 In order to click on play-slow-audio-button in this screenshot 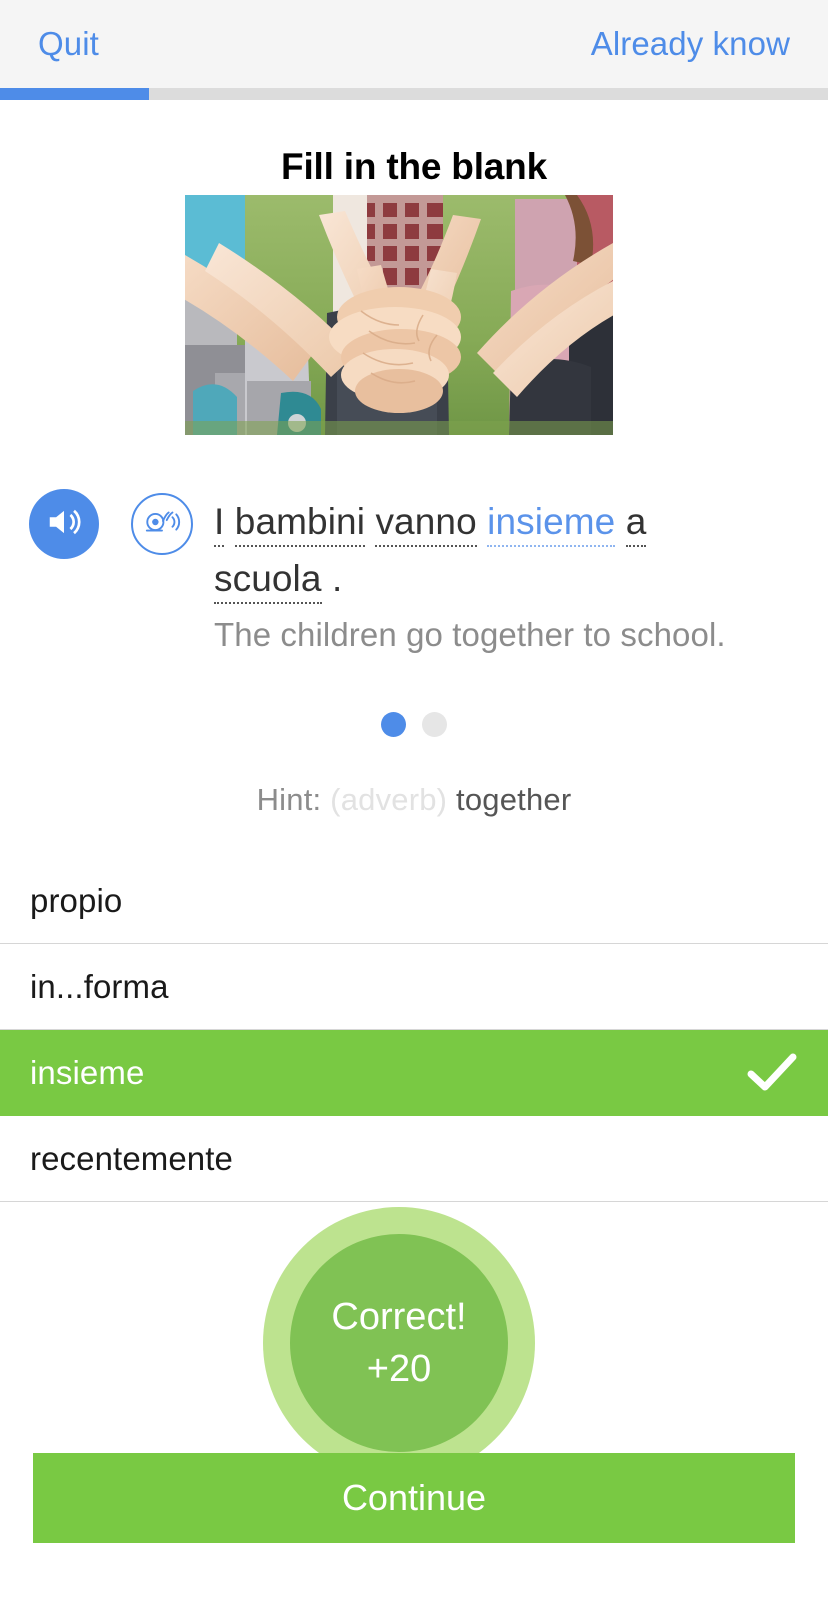, I will do `click(162, 524)`.